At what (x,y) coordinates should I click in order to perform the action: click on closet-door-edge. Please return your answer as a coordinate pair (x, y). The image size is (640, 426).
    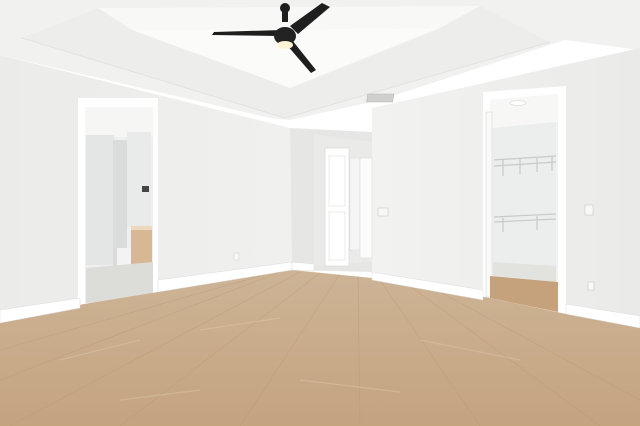
    Looking at the image, I should click on (489, 204).